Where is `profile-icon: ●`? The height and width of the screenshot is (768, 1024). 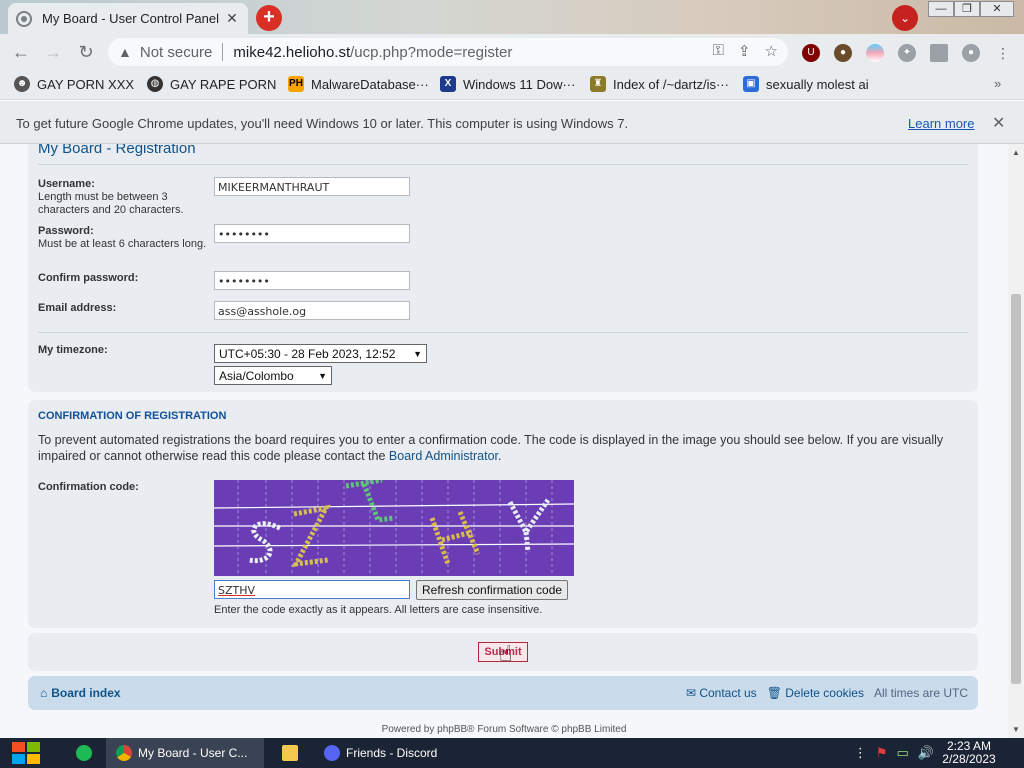 profile-icon: ● is located at coordinates (971, 53).